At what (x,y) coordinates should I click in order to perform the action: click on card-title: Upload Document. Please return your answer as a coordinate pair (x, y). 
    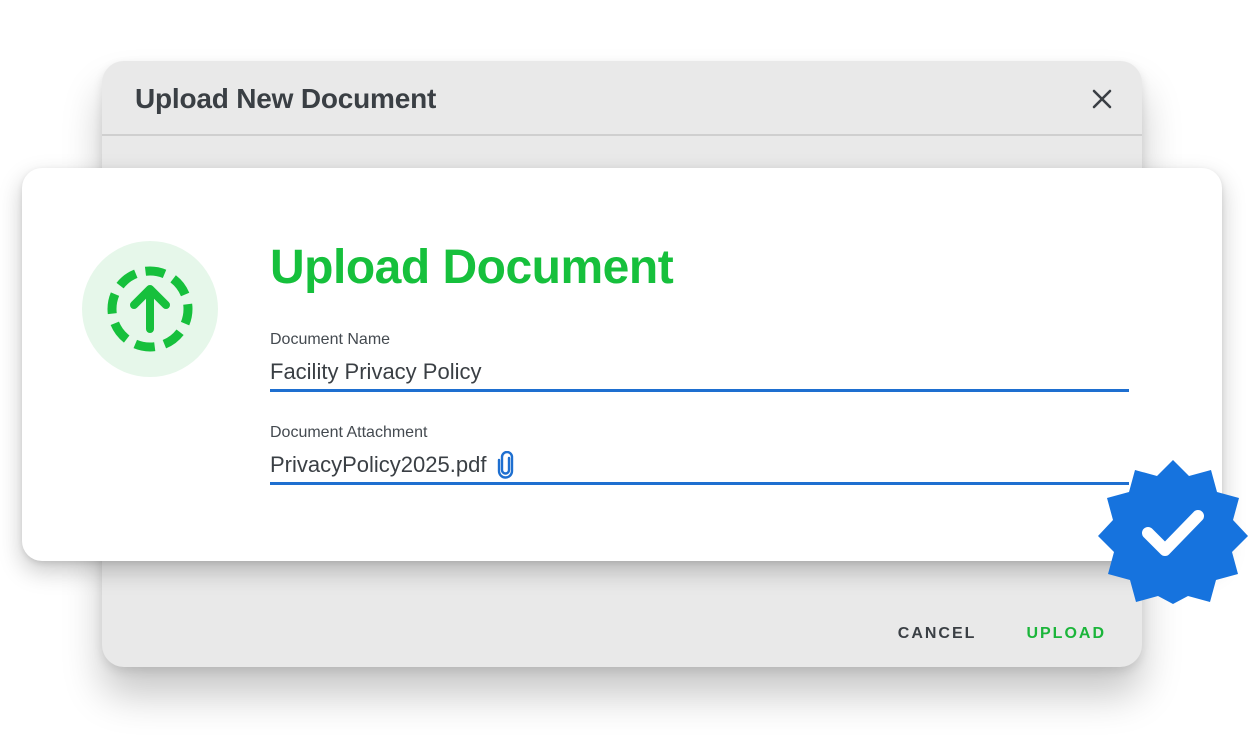
    Looking at the image, I should click on (472, 267).